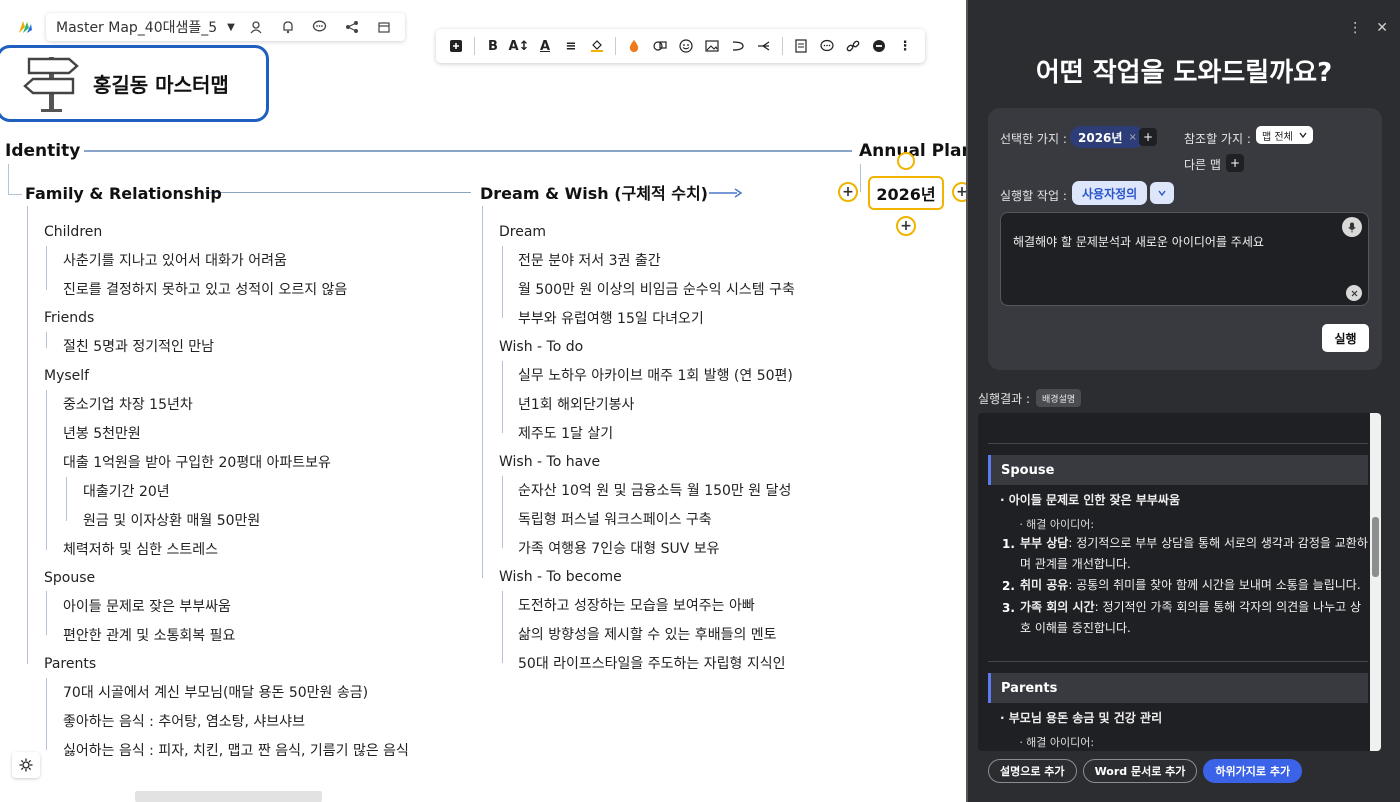 This screenshot has height=802, width=1400. What do you see at coordinates (102, 434) in the screenshot?
I see `node-myself-2: 년봉 5천만원` at bounding box center [102, 434].